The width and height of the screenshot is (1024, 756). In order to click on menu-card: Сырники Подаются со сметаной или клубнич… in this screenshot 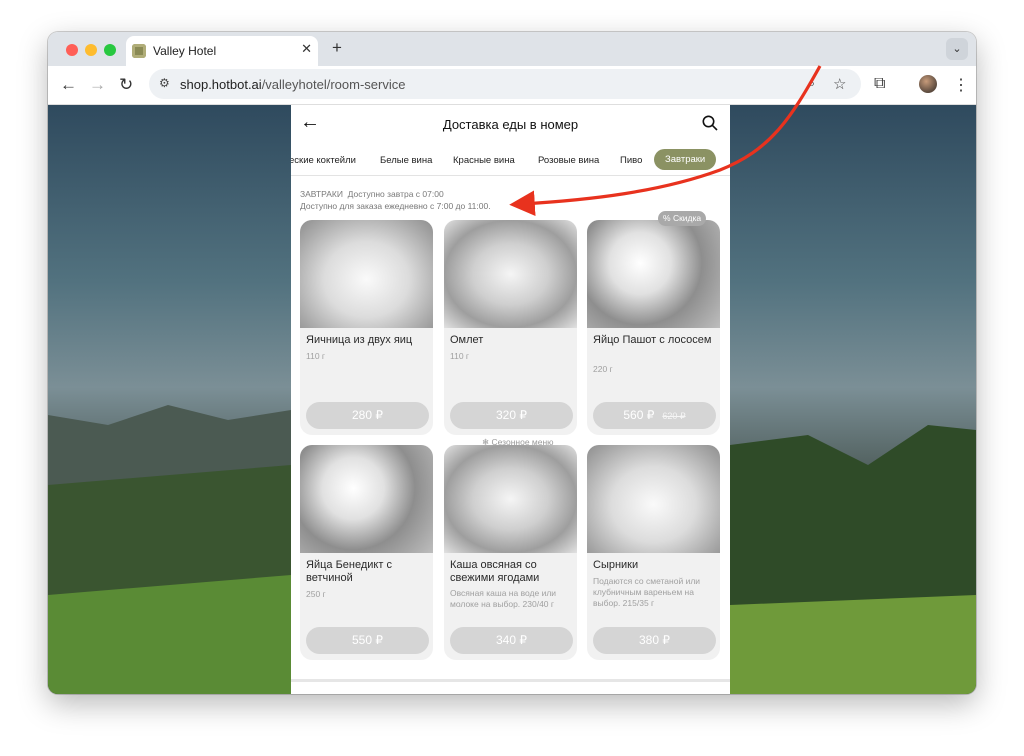, I will do `click(653, 552)`.